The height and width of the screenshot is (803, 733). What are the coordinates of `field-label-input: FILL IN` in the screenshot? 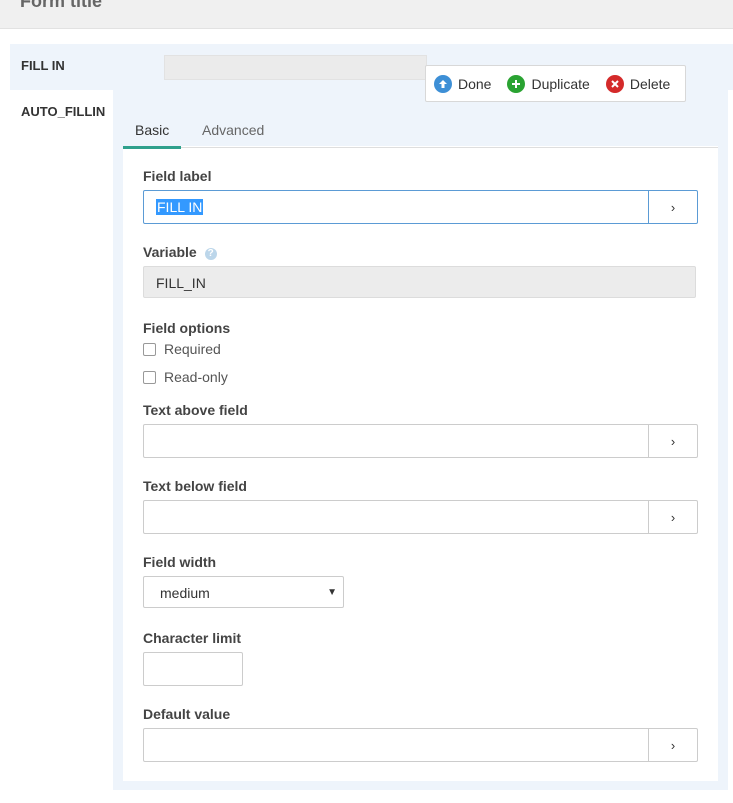 It's located at (396, 207).